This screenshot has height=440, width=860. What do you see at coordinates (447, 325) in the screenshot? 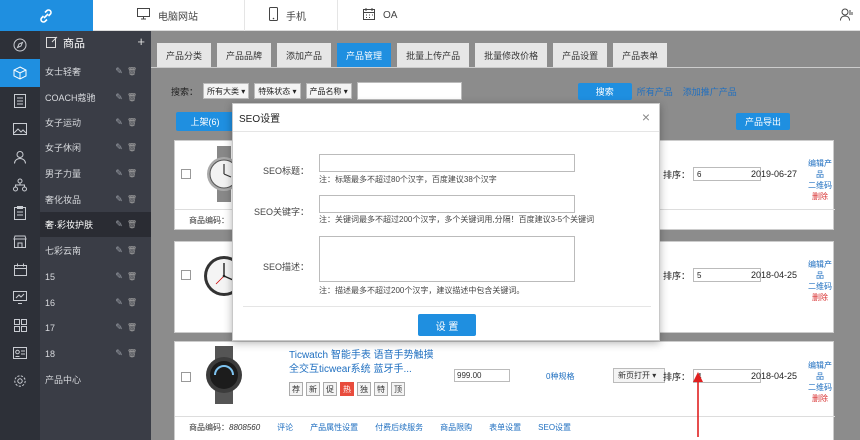
I see `set-button: 设 置` at bounding box center [447, 325].